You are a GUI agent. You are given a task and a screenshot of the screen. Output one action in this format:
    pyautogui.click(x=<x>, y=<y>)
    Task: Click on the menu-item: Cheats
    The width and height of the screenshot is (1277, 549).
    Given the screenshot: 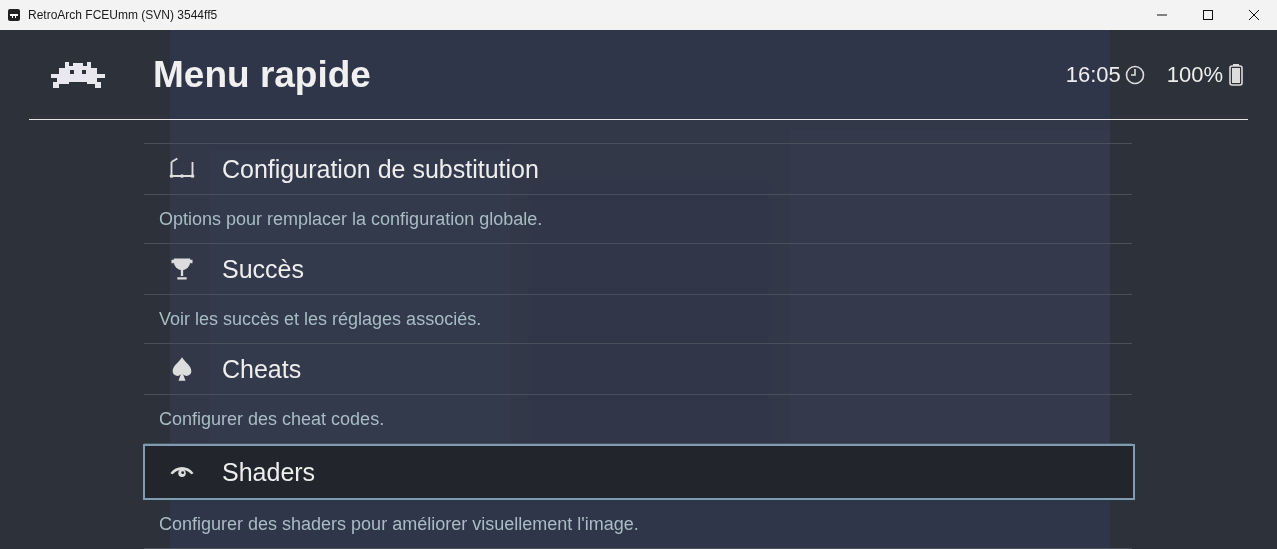 What is the action you would take?
    pyautogui.click(x=638, y=369)
    